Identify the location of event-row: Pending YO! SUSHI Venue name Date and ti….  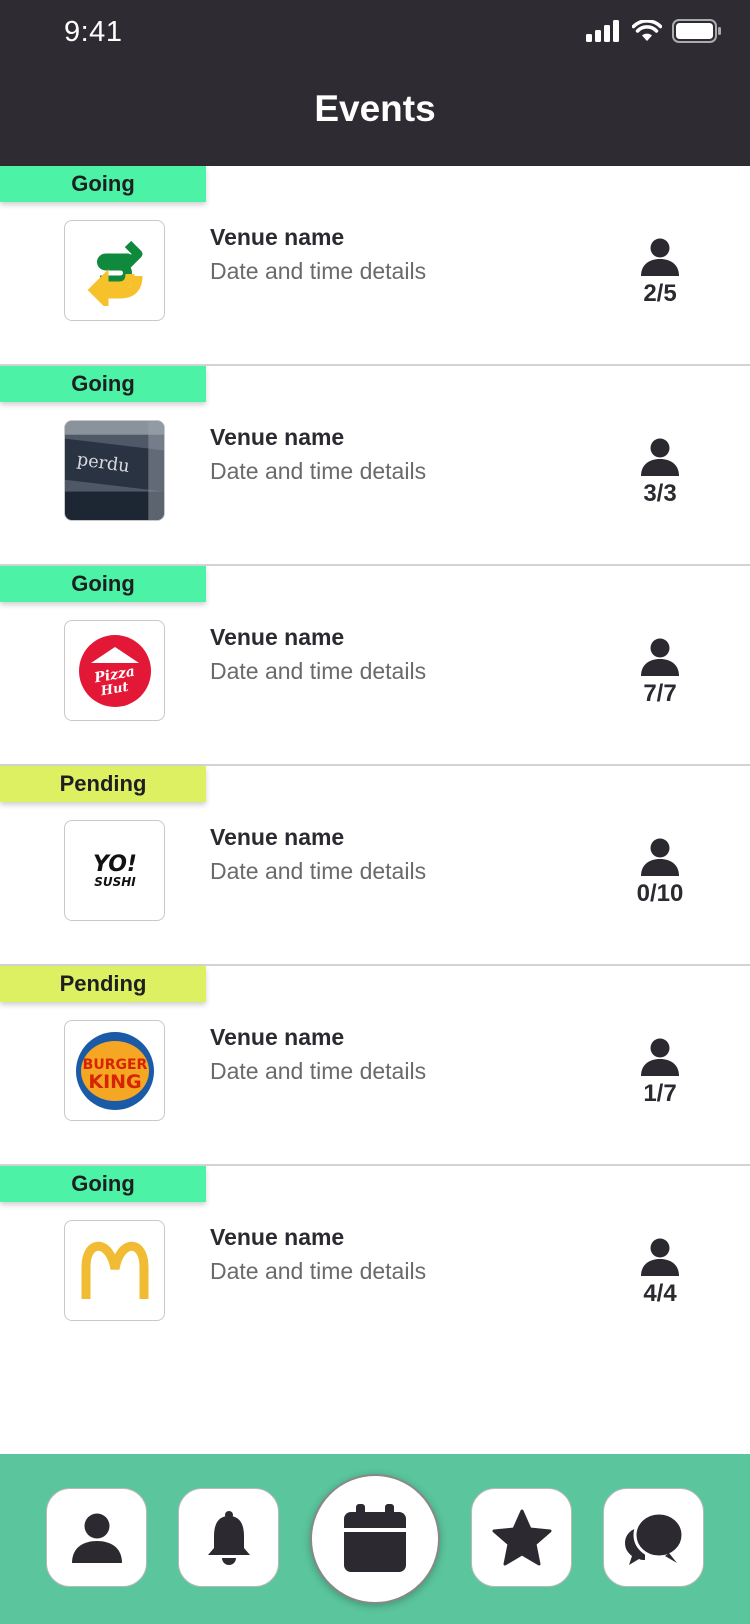
(375, 866).